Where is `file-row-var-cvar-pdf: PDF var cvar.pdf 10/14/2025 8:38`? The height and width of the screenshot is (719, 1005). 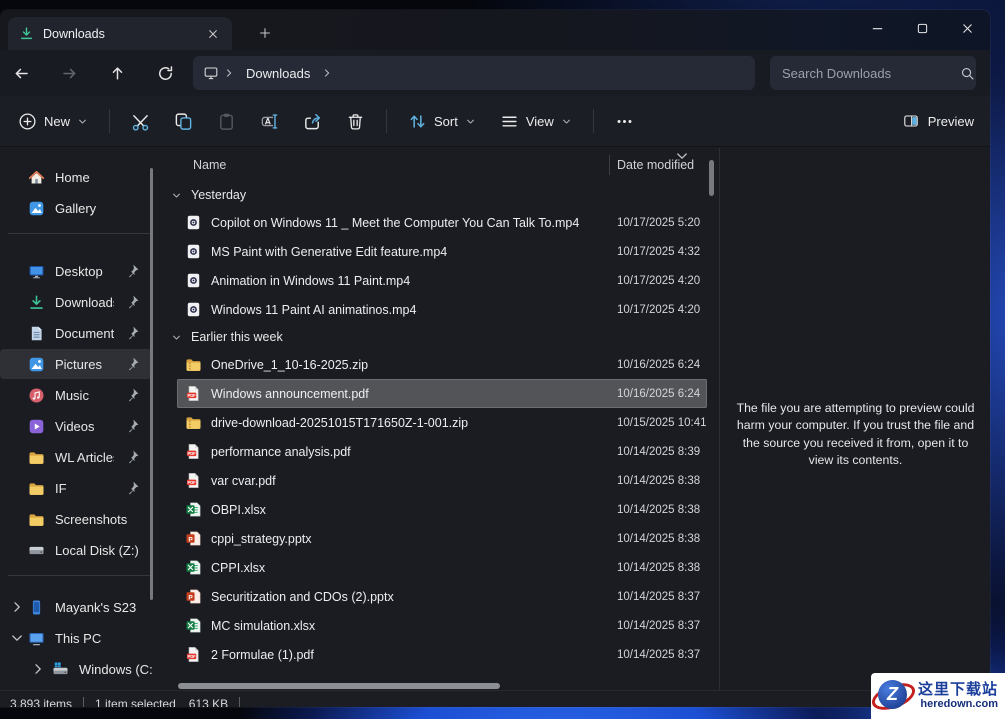
file-row-var-cvar-pdf: PDF var cvar.pdf 10/14/2025 8:38 is located at coordinates (442, 480).